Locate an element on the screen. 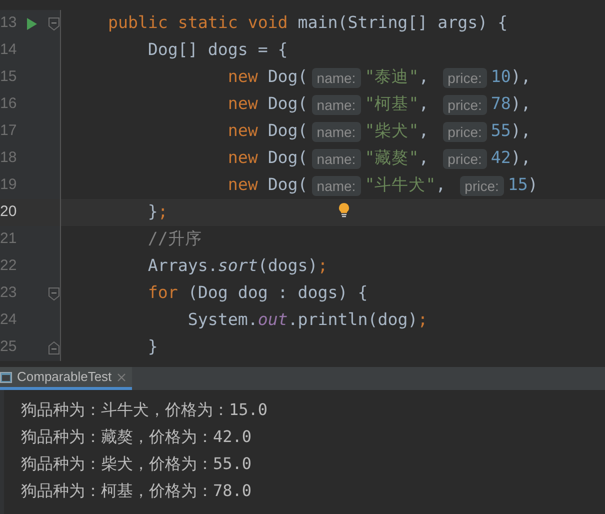 This screenshot has width=605, height=514. line-number: 17 is located at coordinates (8, 131).